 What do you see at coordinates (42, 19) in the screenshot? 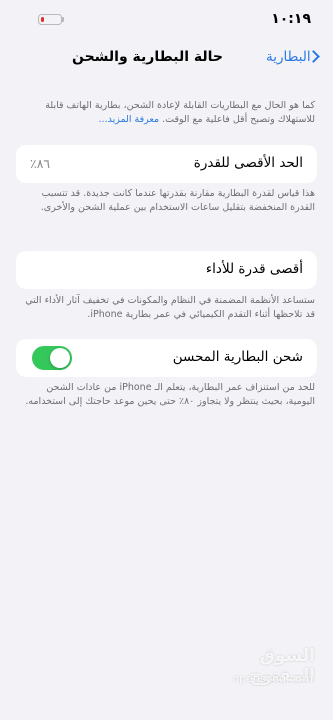
I see `battery-level-fill` at bounding box center [42, 19].